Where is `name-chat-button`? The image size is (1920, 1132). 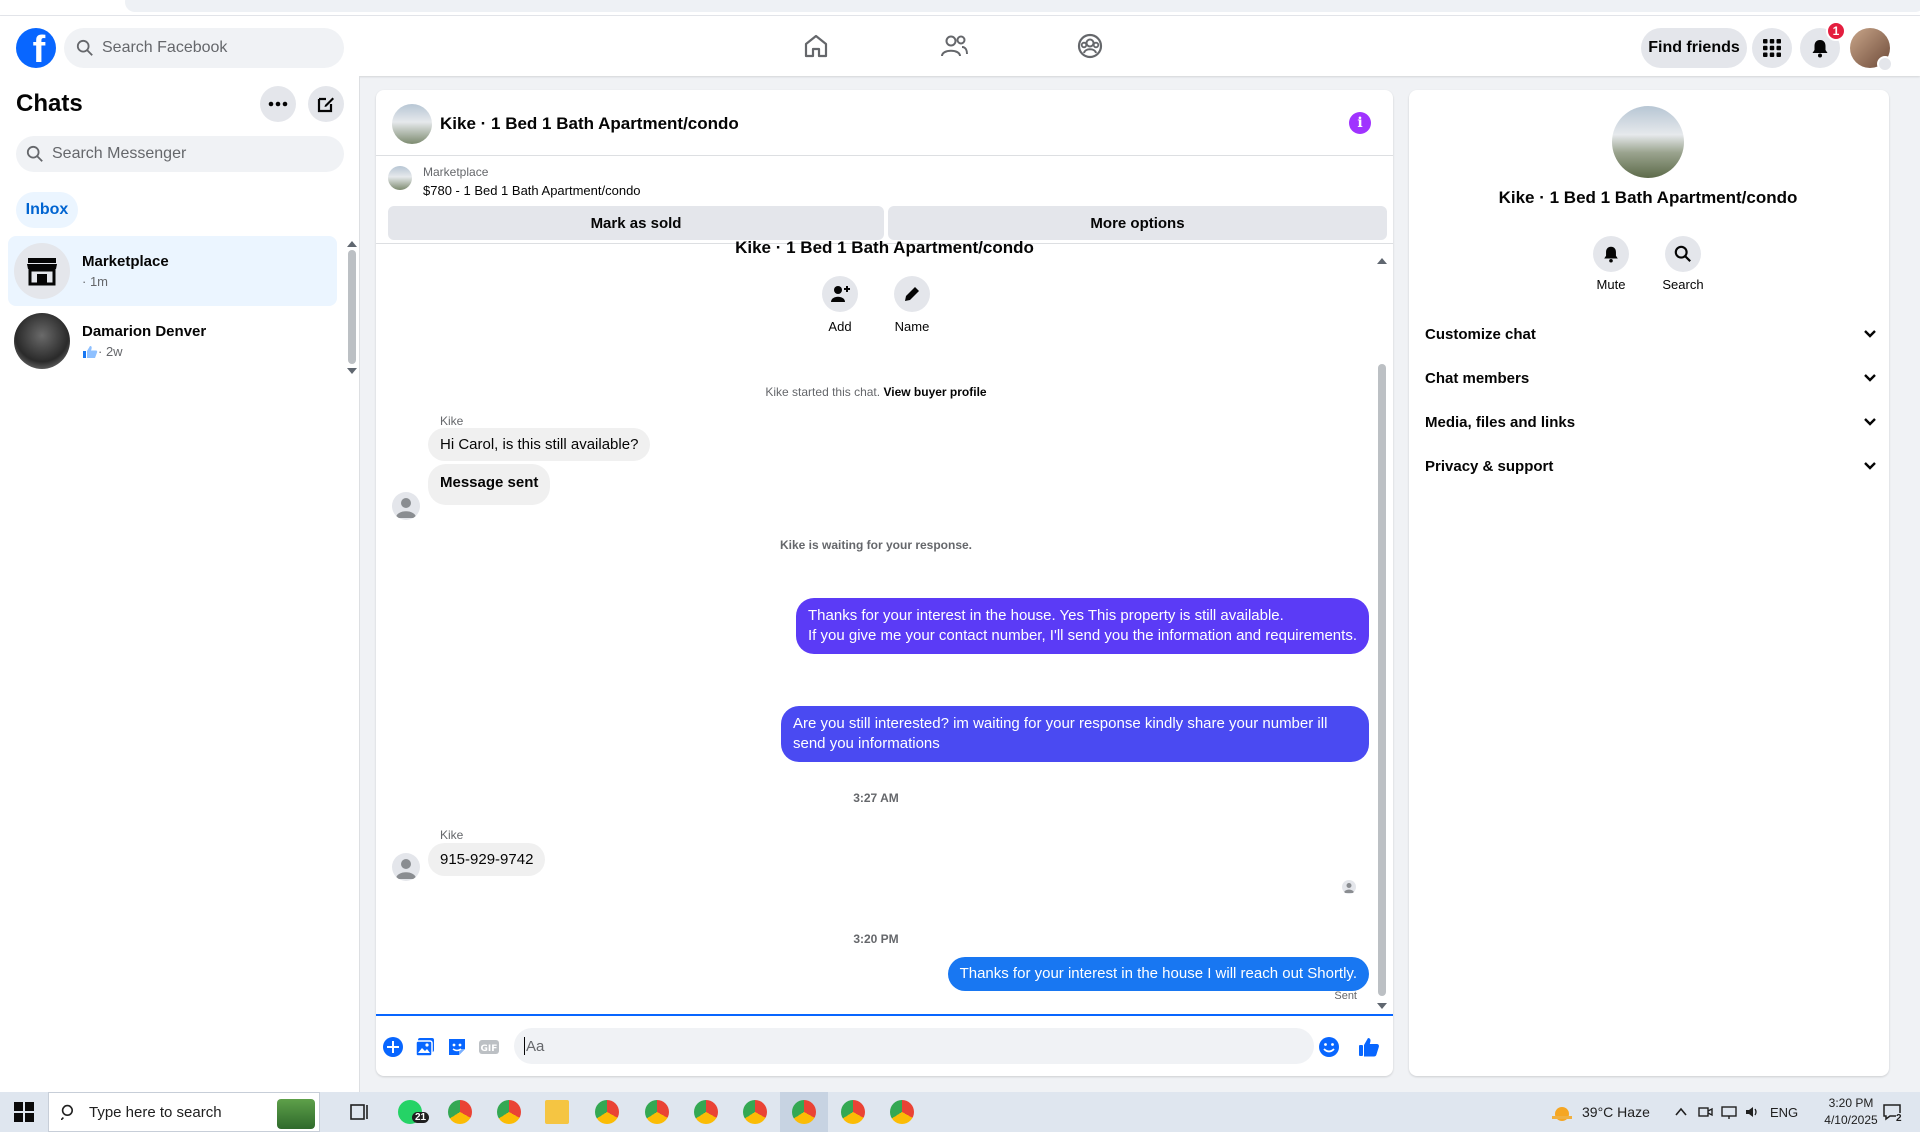
name-chat-button is located at coordinates (912, 294).